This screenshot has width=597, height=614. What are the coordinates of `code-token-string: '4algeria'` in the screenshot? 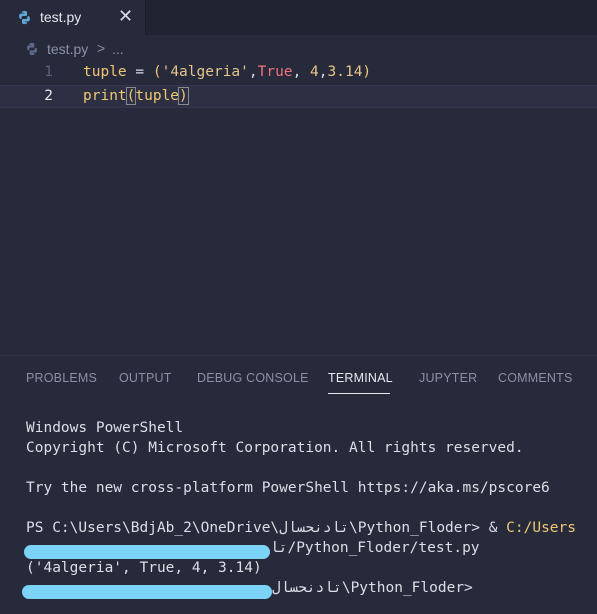 It's located at (205, 72).